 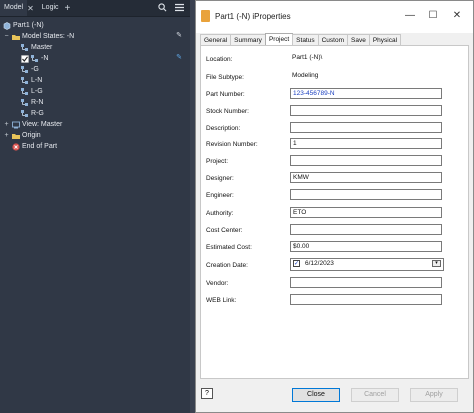 I want to click on tree-item-state-lg: L-G, so click(x=32, y=91).